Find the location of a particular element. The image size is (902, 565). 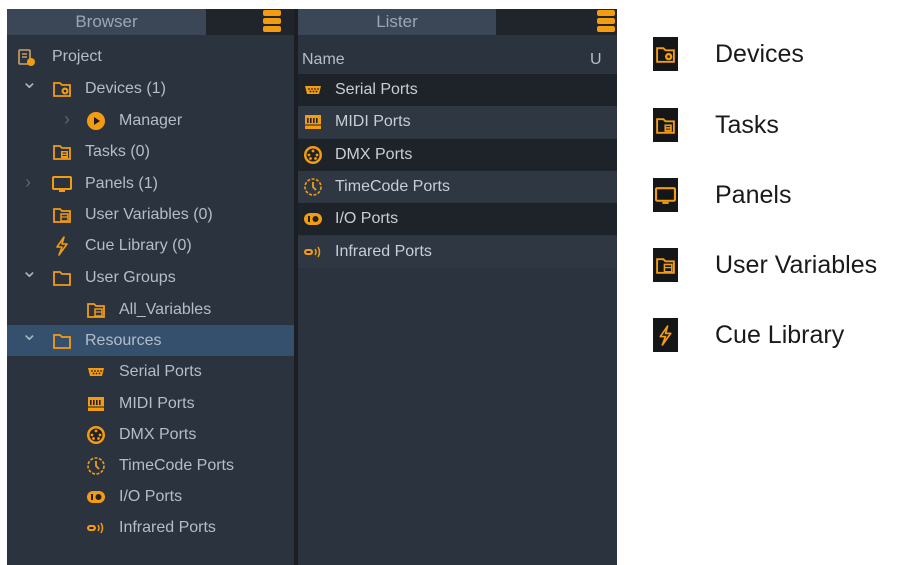

tree-item-label: TimeCode Ports is located at coordinates (176, 465).